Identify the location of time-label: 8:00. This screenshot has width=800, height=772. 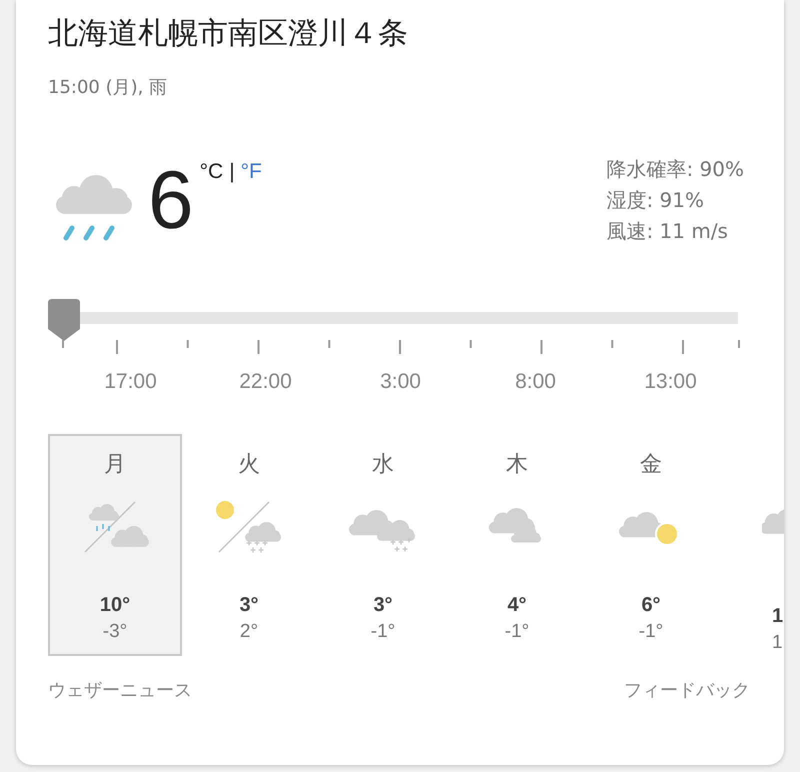
(535, 382).